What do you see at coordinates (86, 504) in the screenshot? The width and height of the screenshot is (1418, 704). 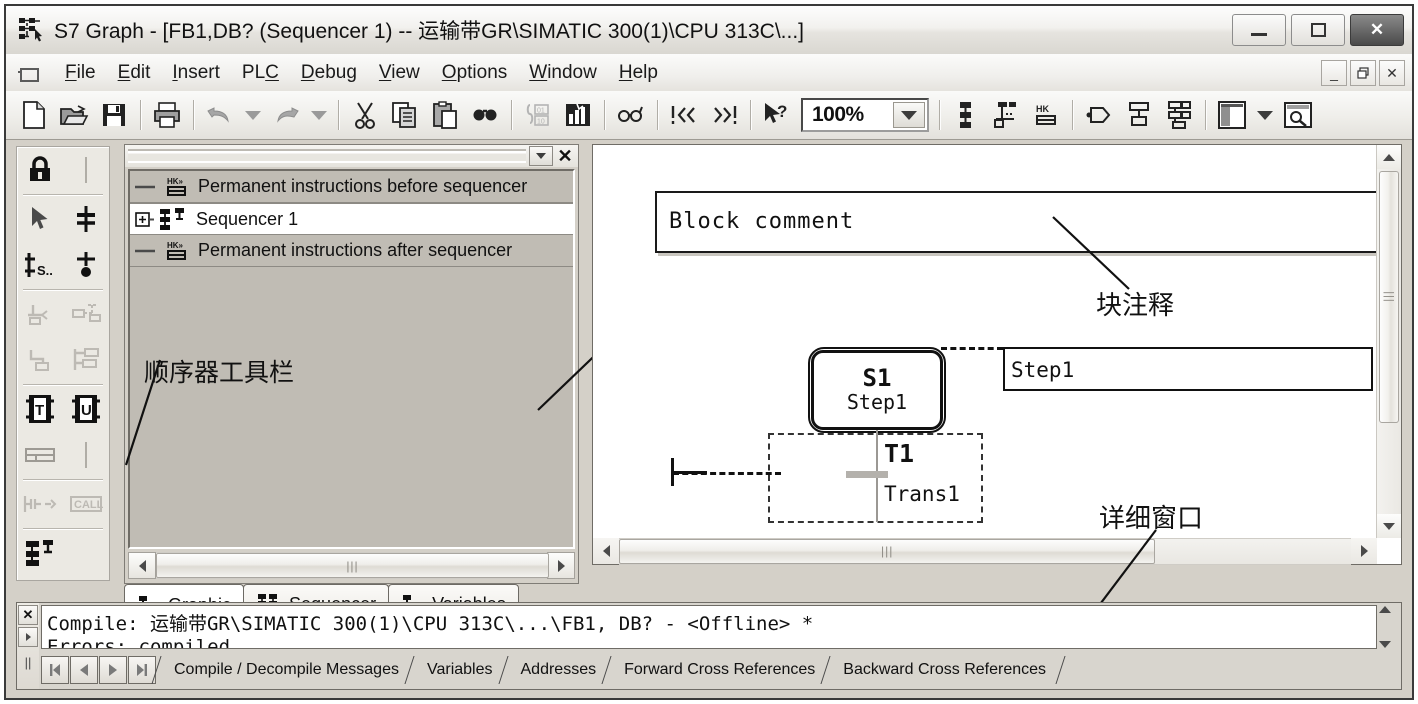 I see `call-icon: CALL` at bounding box center [86, 504].